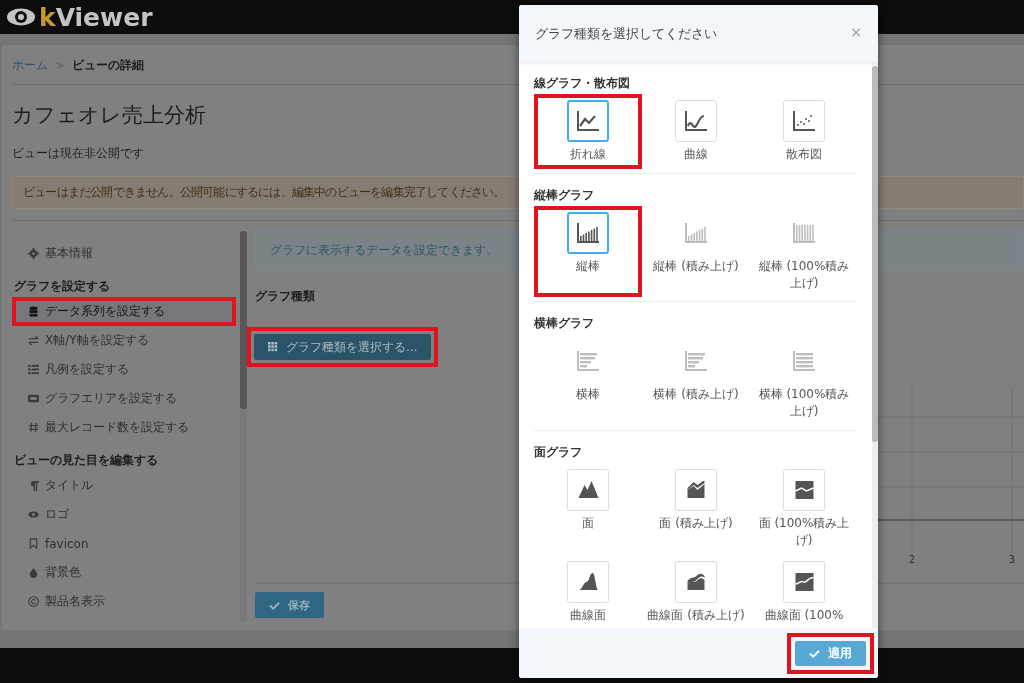  What do you see at coordinates (696, 523) in the screenshot?
I see `chart-type-label: 面 (積み上げ)` at bounding box center [696, 523].